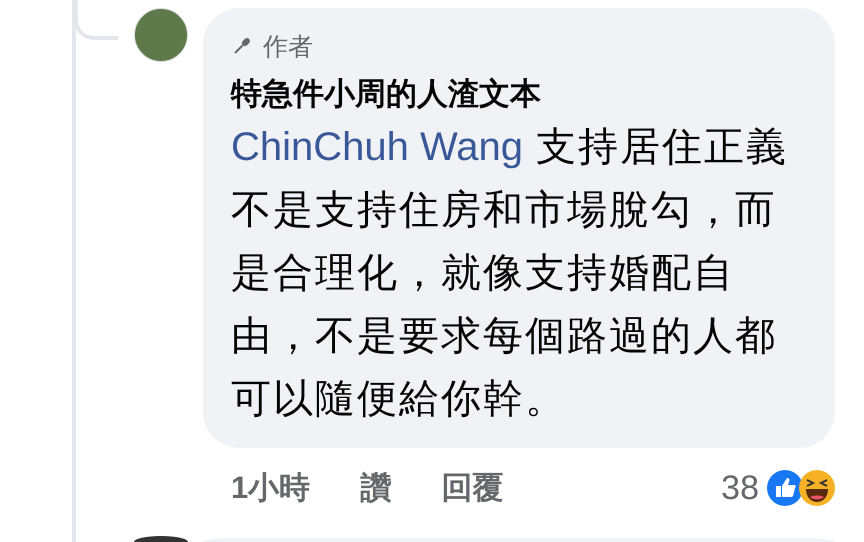  I want to click on reply-connector, so click(96, 20).